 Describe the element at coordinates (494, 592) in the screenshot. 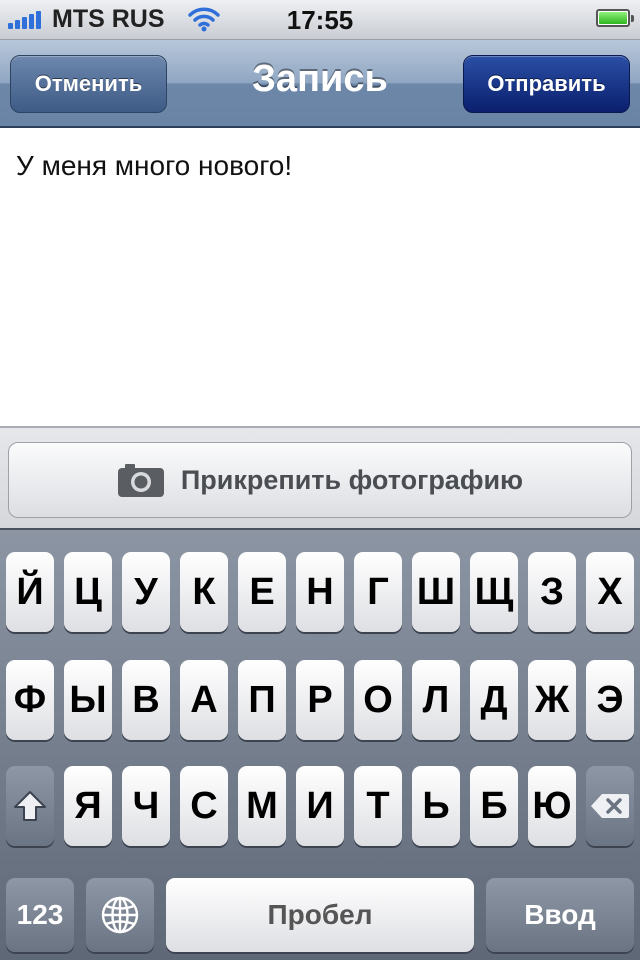

I see `key-1-9: Щ` at that location.